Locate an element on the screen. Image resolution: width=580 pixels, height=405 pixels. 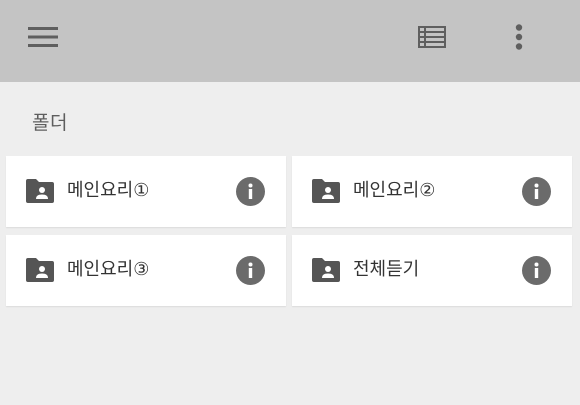
hamburger-menu-icon is located at coordinates (43, 37).